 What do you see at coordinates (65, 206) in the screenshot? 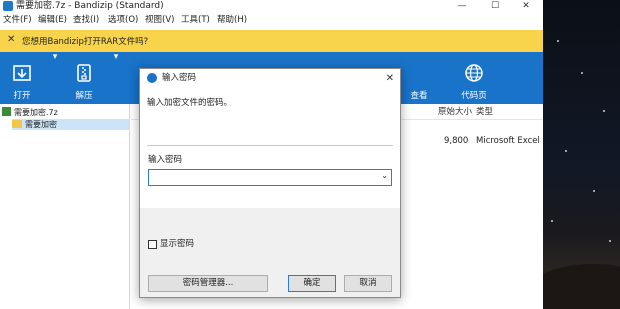
I see `folder-tree: 需要加密.7z 需要加密` at bounding box center [65, 206].